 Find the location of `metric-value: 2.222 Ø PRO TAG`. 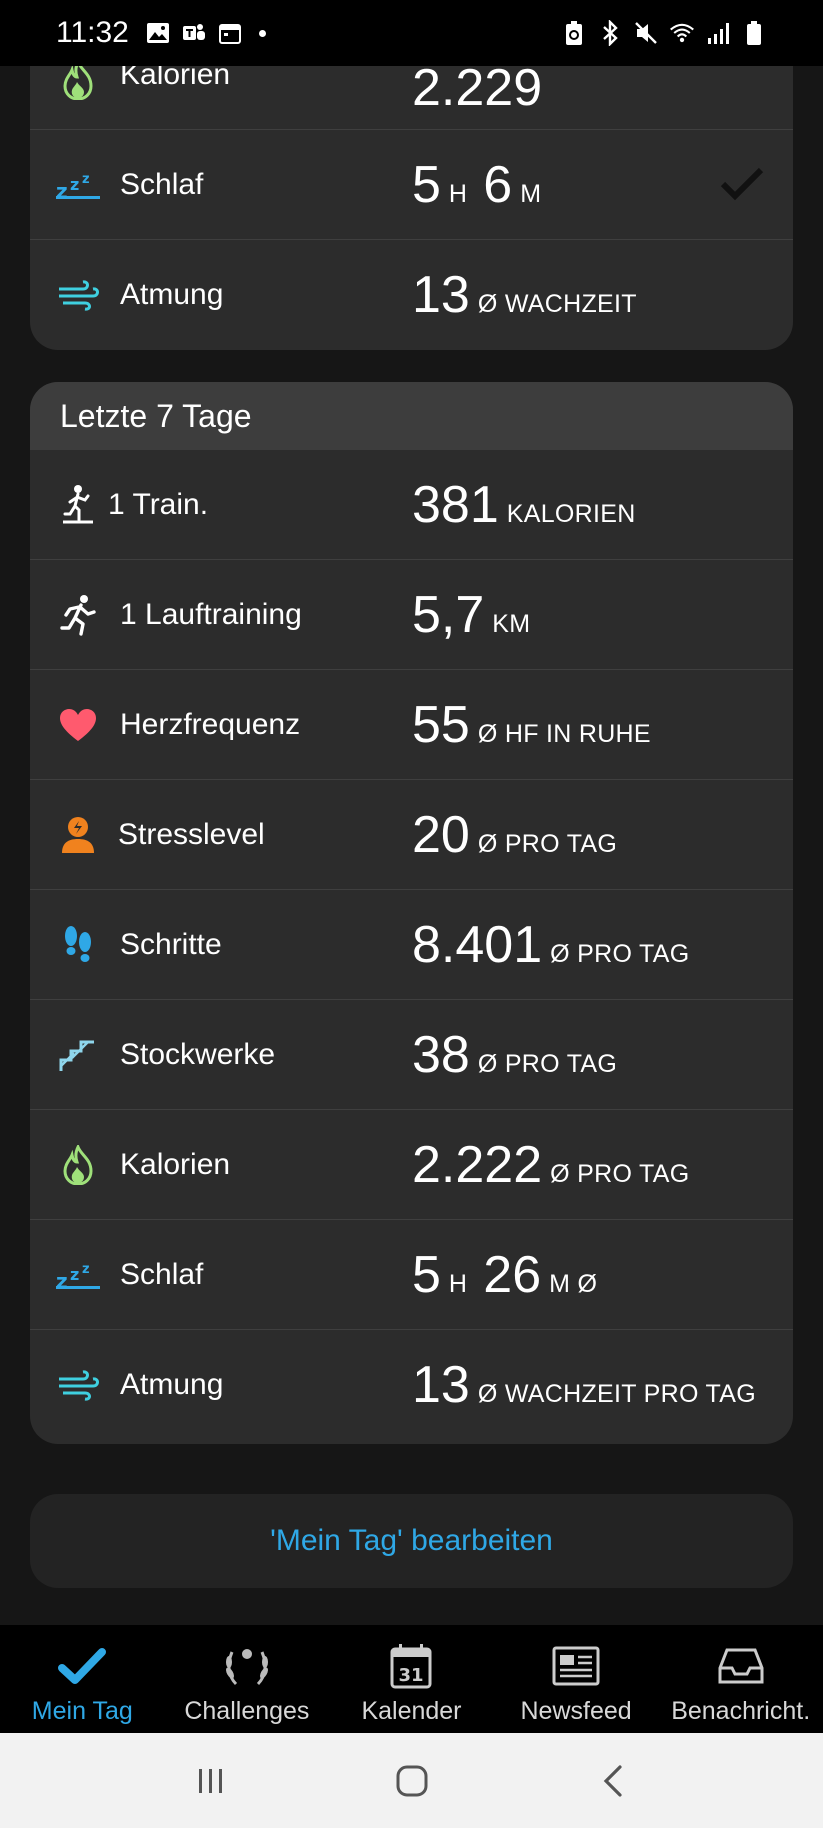

metric-value: 2.222 Ø PRO TAG is located at coordinates (551, 1164).